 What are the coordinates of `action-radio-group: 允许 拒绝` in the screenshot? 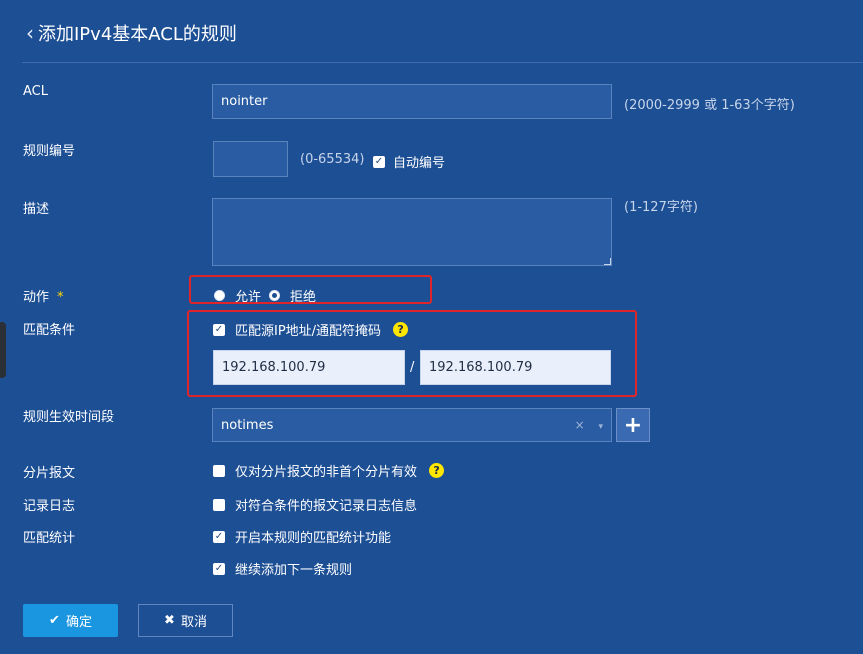 It's located at (265, 295).